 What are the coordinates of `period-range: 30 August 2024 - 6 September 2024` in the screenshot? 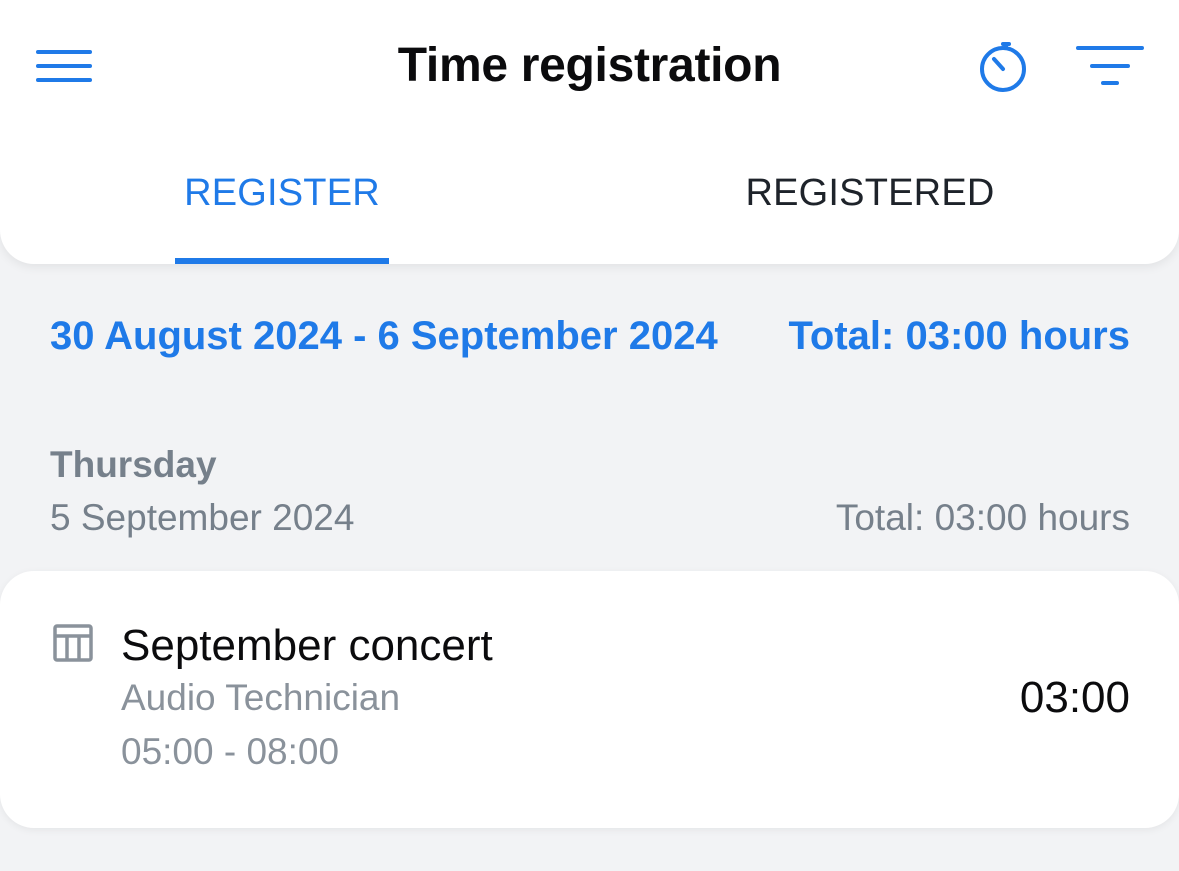 It's located at (393, 336).